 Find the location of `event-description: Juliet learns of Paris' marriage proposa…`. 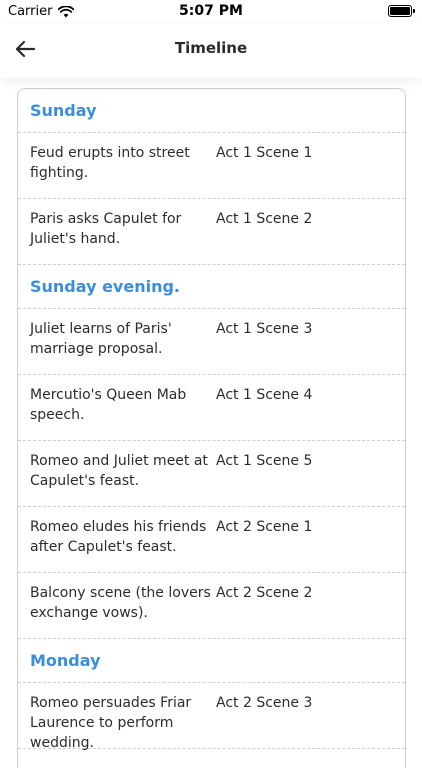

event-description: Juliet learns of Paris' marriage proposa… is located at coordinates (101, 339).